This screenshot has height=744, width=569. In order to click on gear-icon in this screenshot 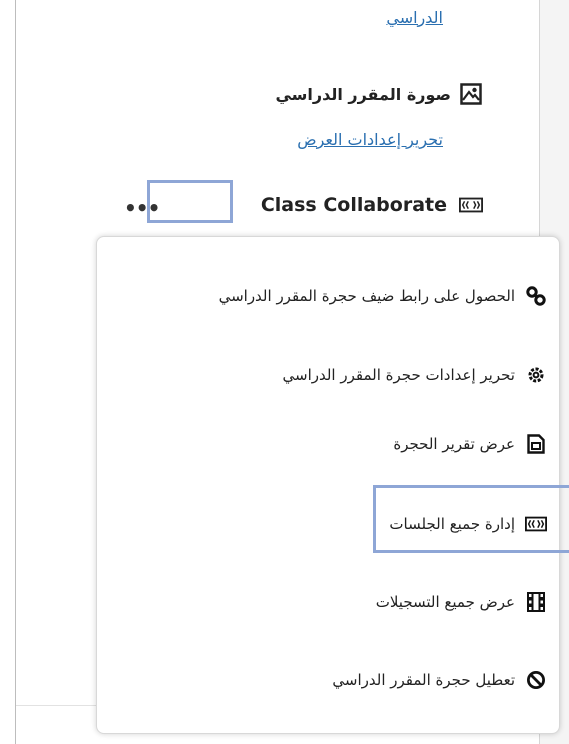, I will do `click(536, 375)`.